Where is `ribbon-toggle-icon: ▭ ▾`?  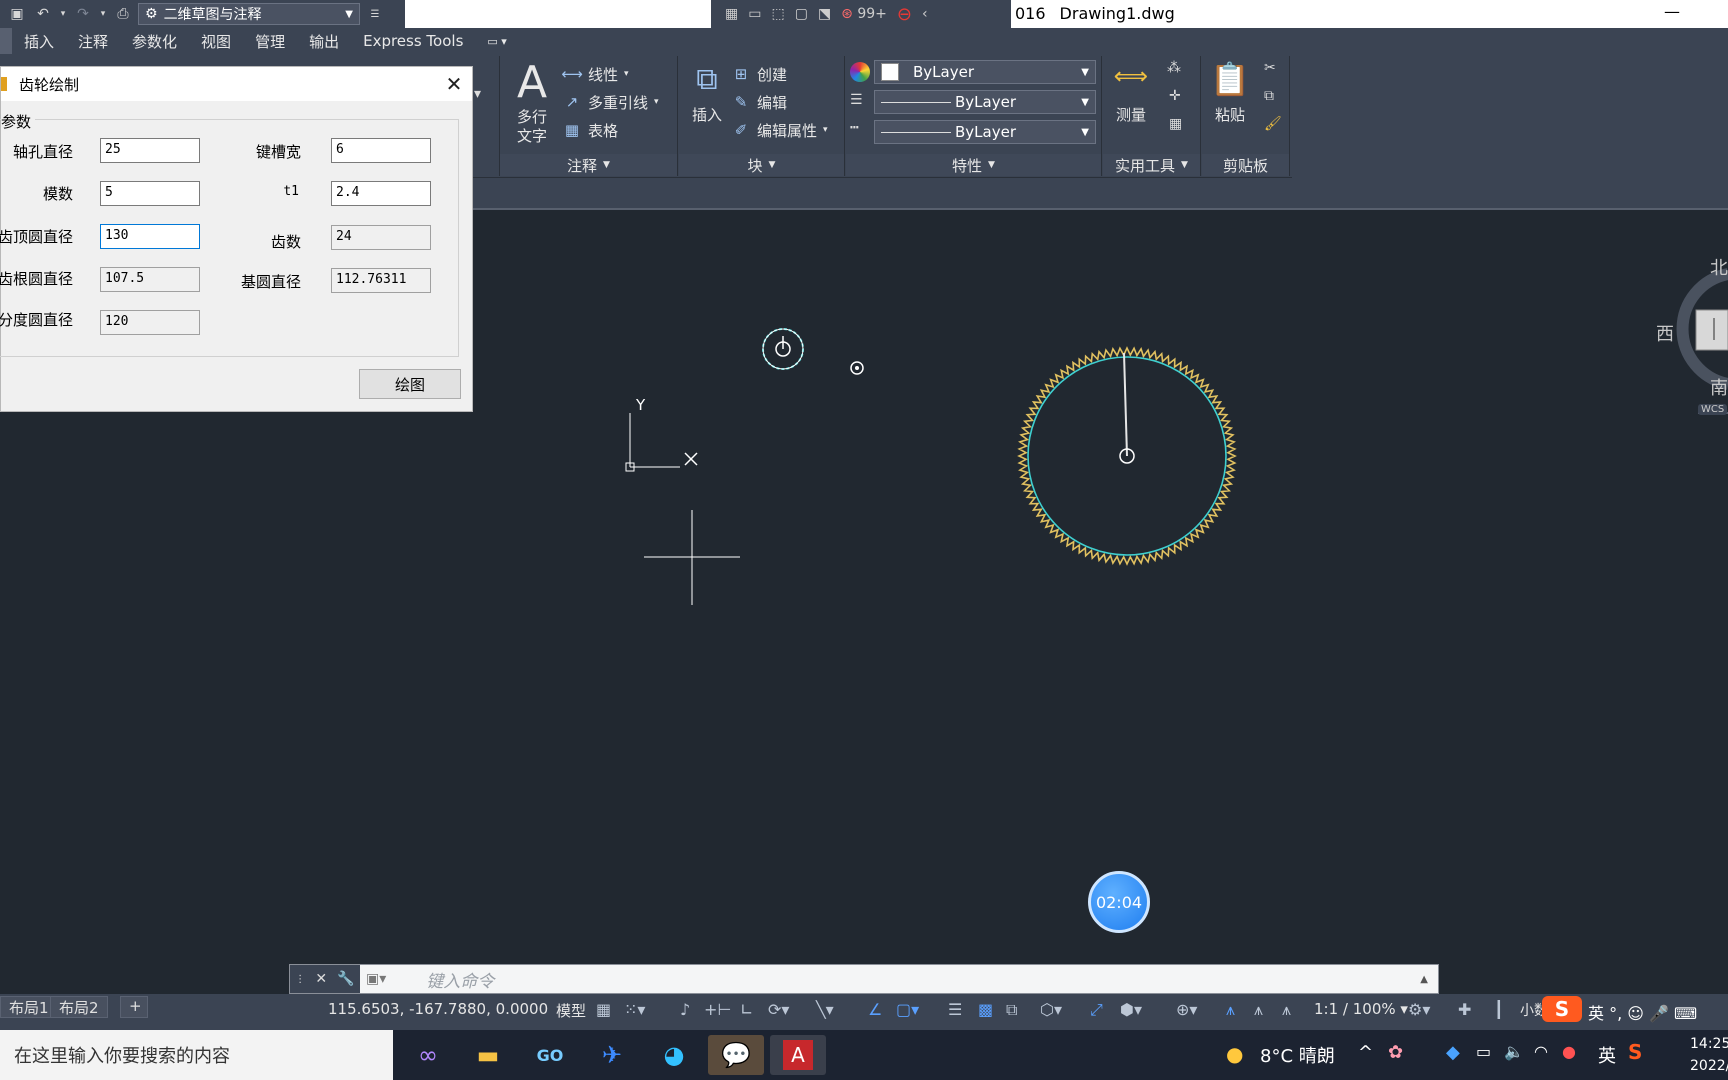
ribbon-toggle-icon: ▭ ▾ is located at coordinates (496, 41).